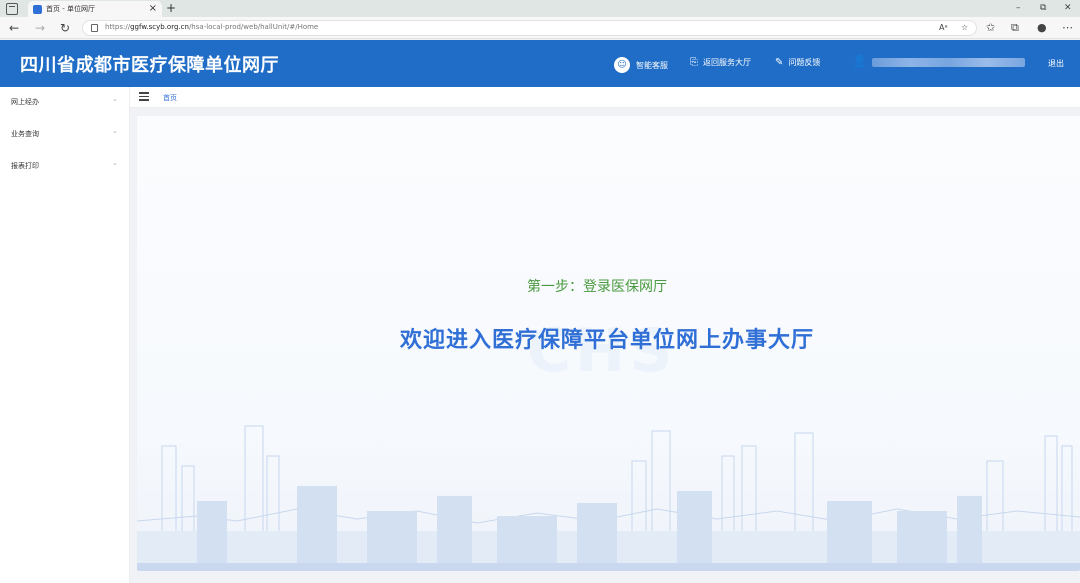 The height and width of the screenshot is (583, 1080). What do you see at coordinates (65, 28) in the screenshot?
I see `refresh-icon: ↻` at bounding box center [65, 28].